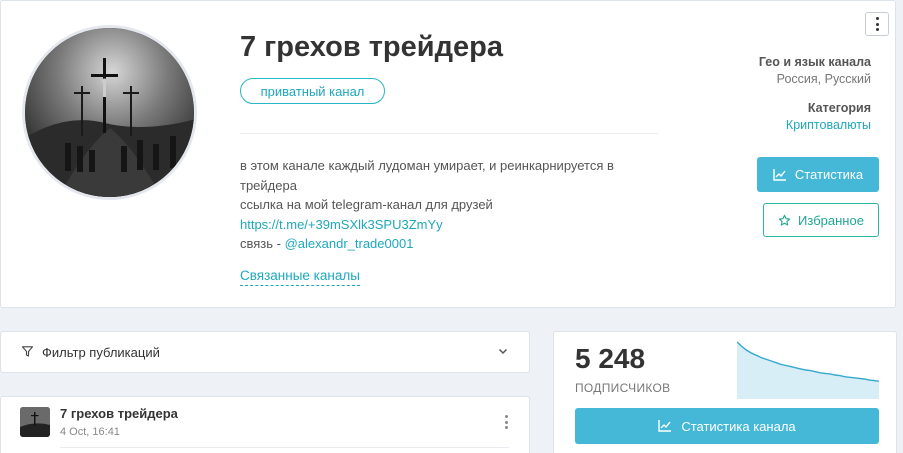 The height and width of the screenshot is (453, 903). Describe the element at coordinates (784, 220) in the screenshot. I see `star-icon` at that location.